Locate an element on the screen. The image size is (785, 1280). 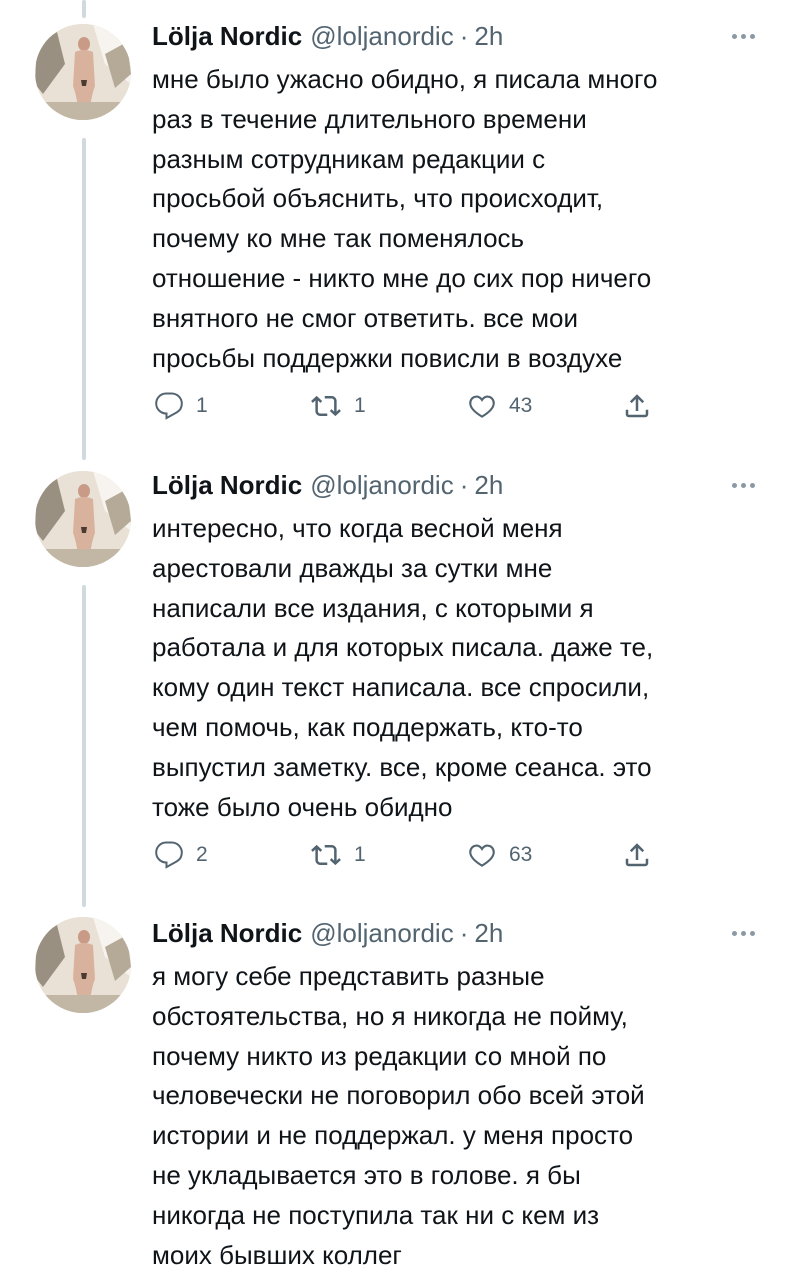
tweet-actions: 2 1 63 is located at coordinates (412, 855).